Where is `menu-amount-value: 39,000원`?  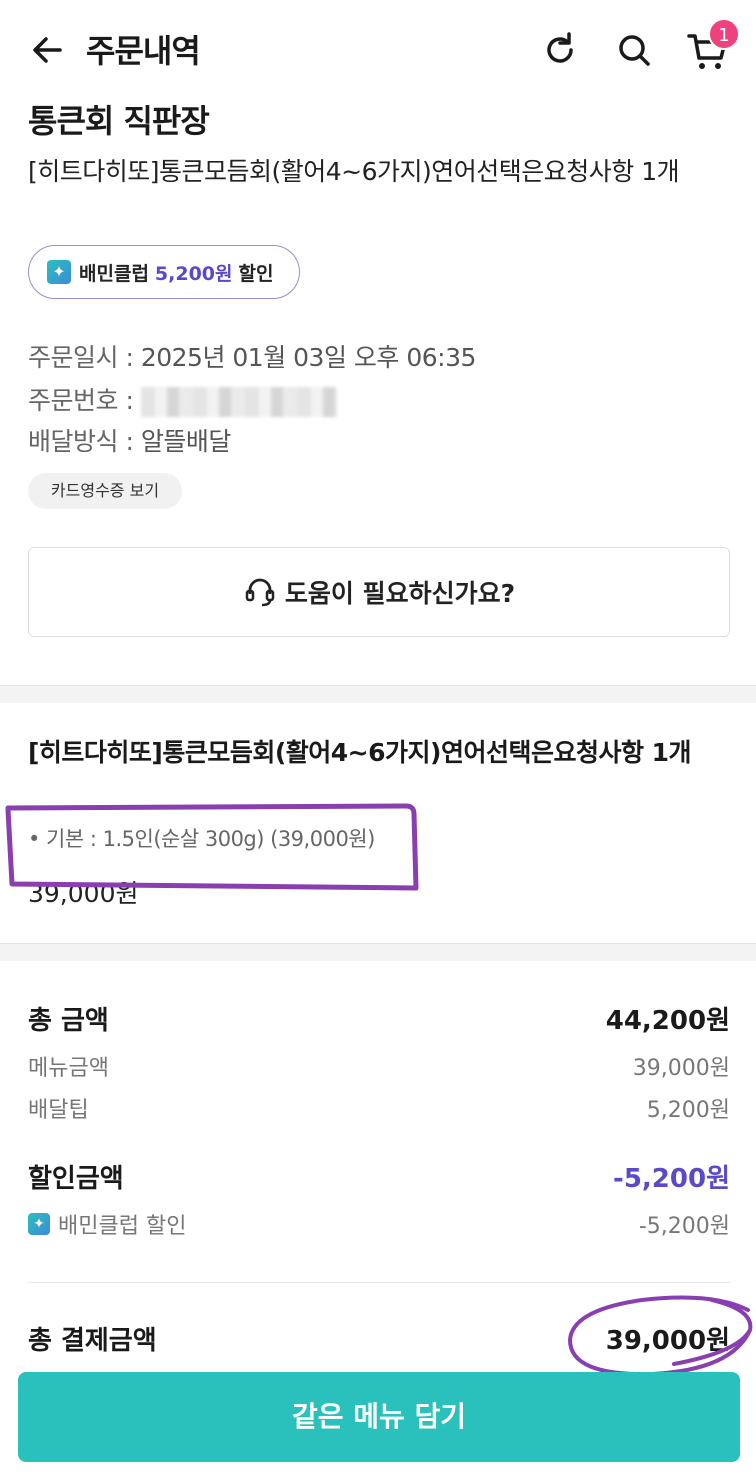
menu-amount-value: 39,000원 is located at coordinates (681, 1068).